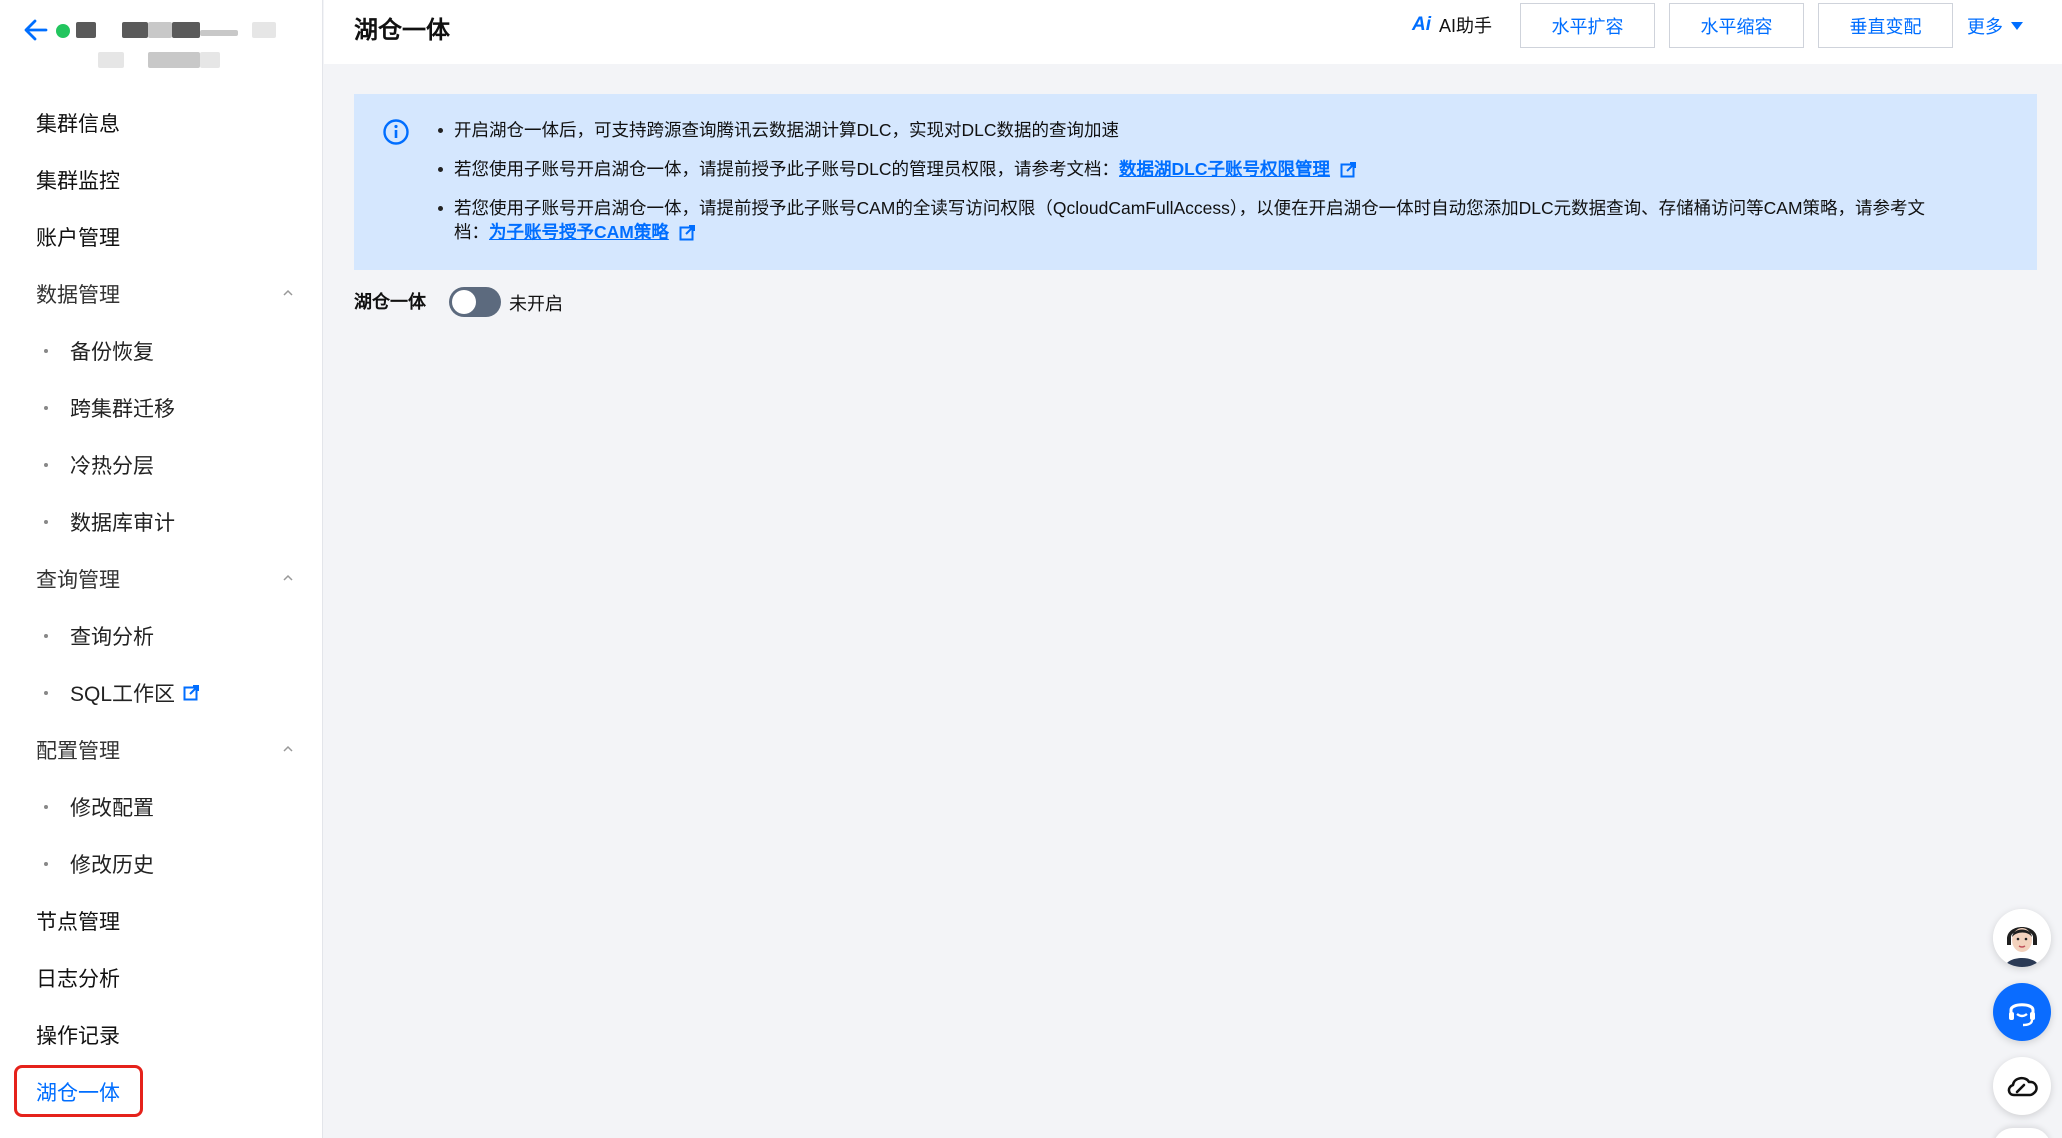  What do you see at coordinates (161, 122) in the screenshot?
I see `sidebar-item-cluster-info: 集群信息` at bounding box center [161, 122].